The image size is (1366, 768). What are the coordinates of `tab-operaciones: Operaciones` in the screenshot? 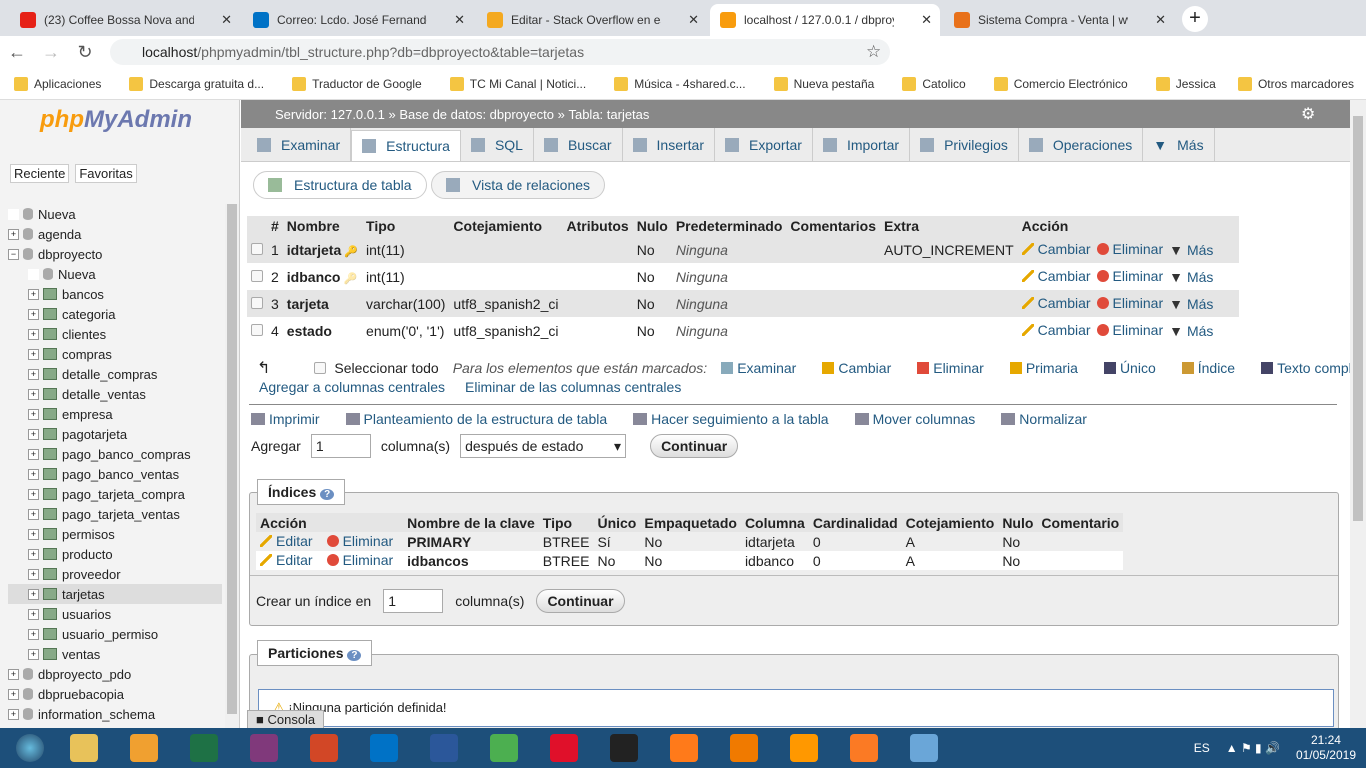 It's located at (1081, 144).